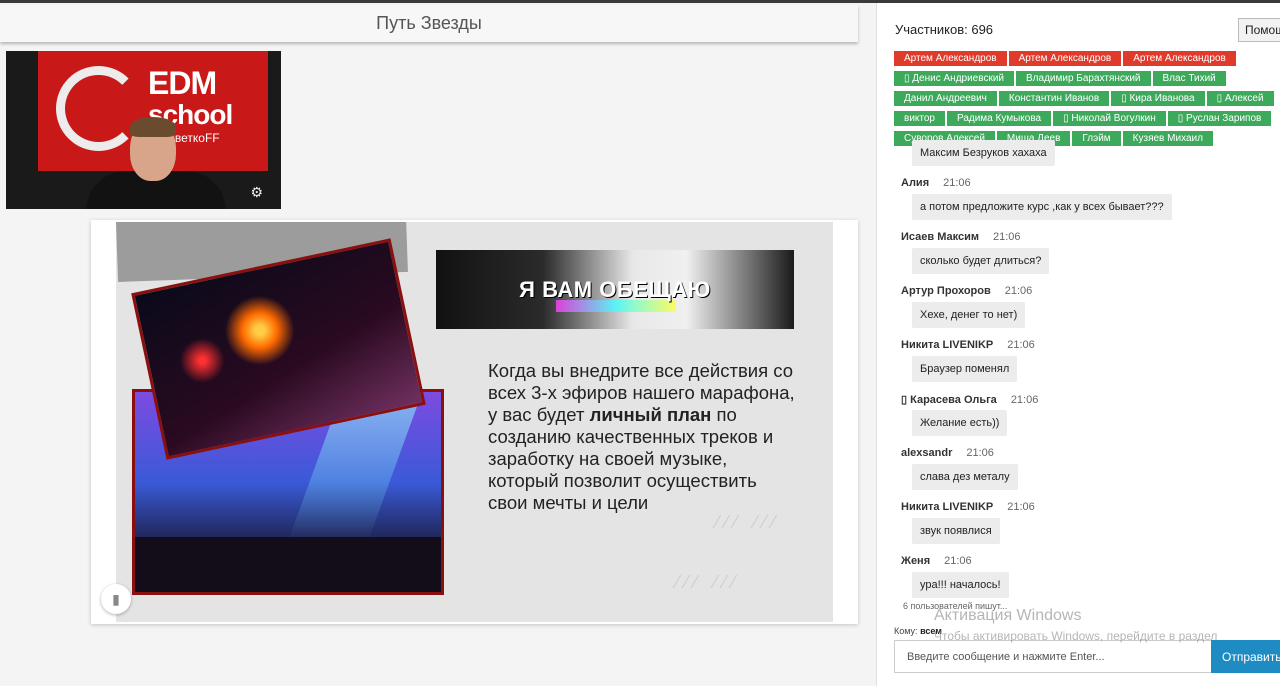  Describe the element at coordinates (945, 98) in the screenshot. I see `participant-tag: Данил Андреевич` at that location.